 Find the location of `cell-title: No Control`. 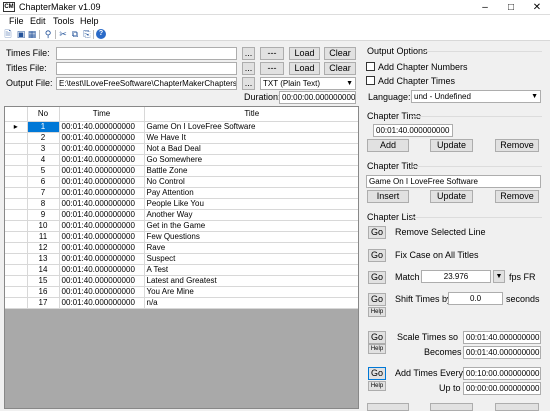

cell-title: No Control is located at coordinates (251, 182).